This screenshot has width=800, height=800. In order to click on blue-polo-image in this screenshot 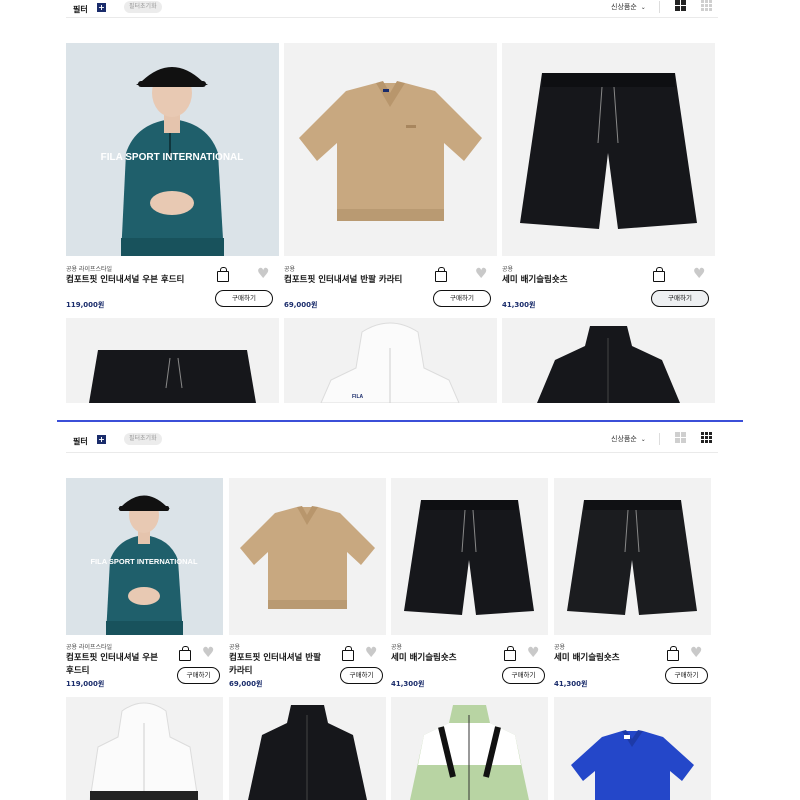, I will do `click(632, 748)`.